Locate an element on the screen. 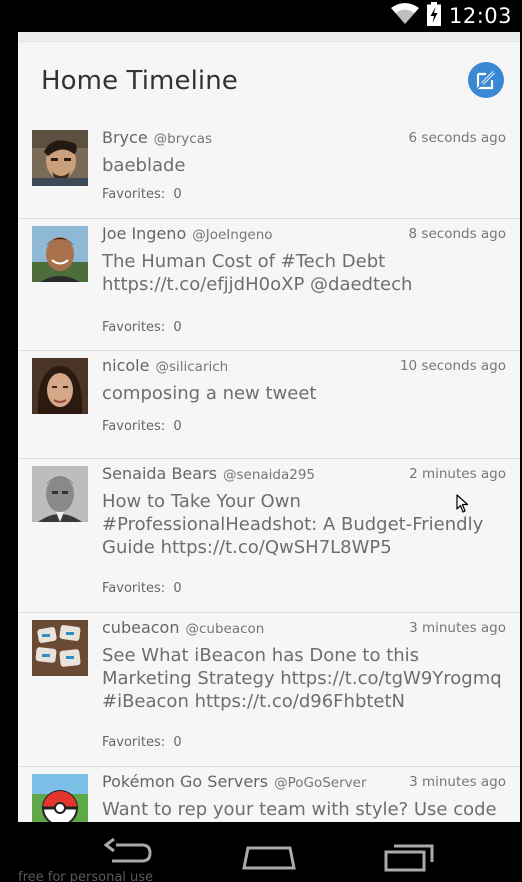  tweet-header: Senaida Bears @senaida295 2 minutes ago is located at coordinates (304, 475).